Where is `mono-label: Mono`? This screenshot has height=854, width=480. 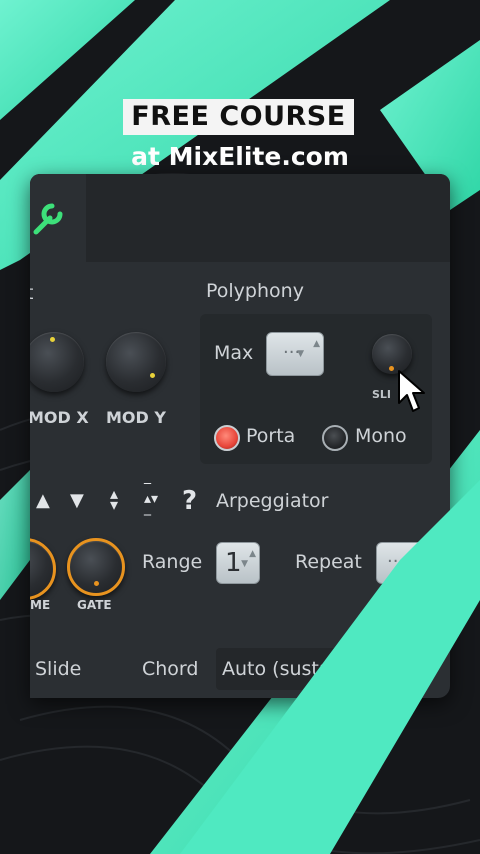 mono-label: Mono is located at coordinates (381, 436).